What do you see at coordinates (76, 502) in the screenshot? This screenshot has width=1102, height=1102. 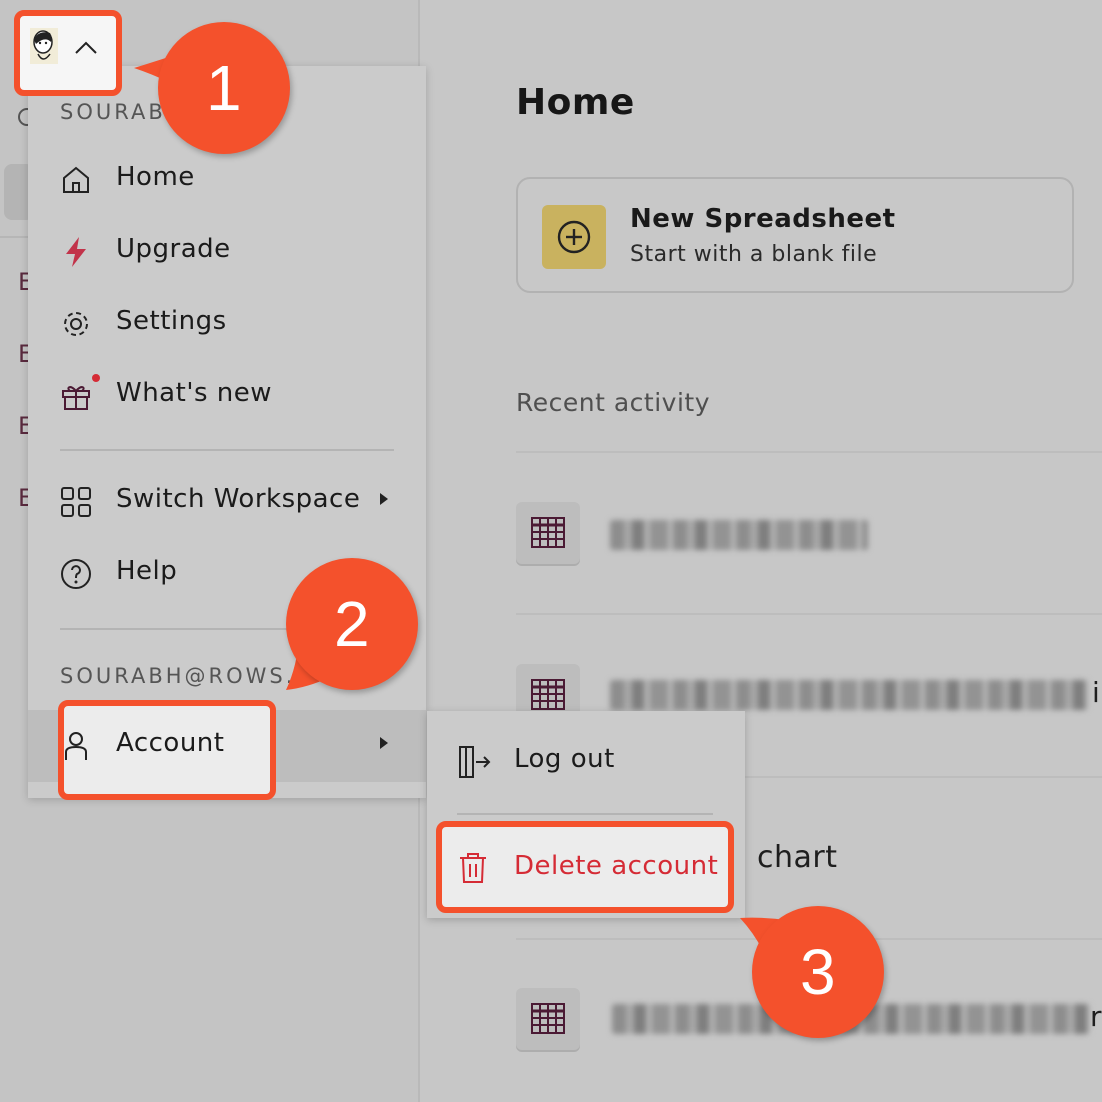 I see `grid-icon` at bounding box center [76, 502].